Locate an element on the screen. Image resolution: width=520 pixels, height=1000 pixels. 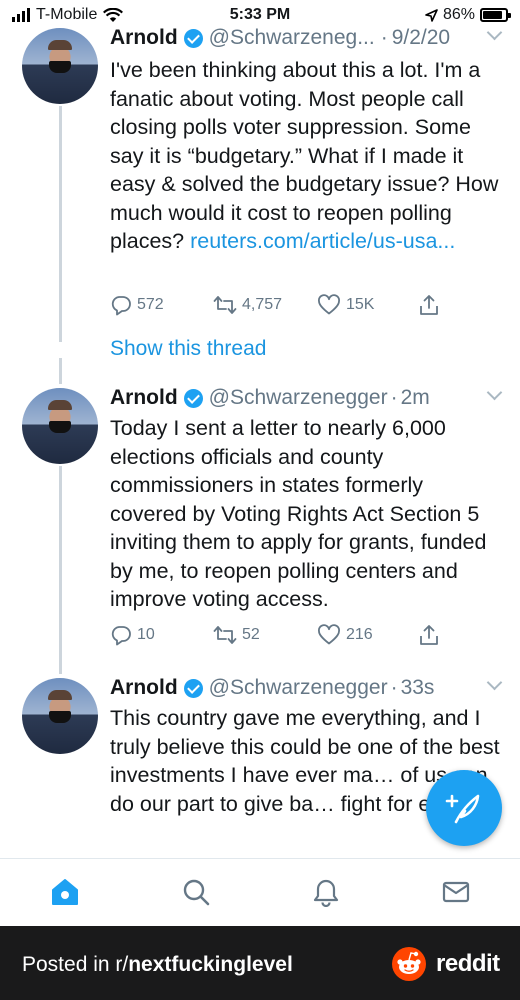
reply-button: 572 is located at coordinates (137, 305).